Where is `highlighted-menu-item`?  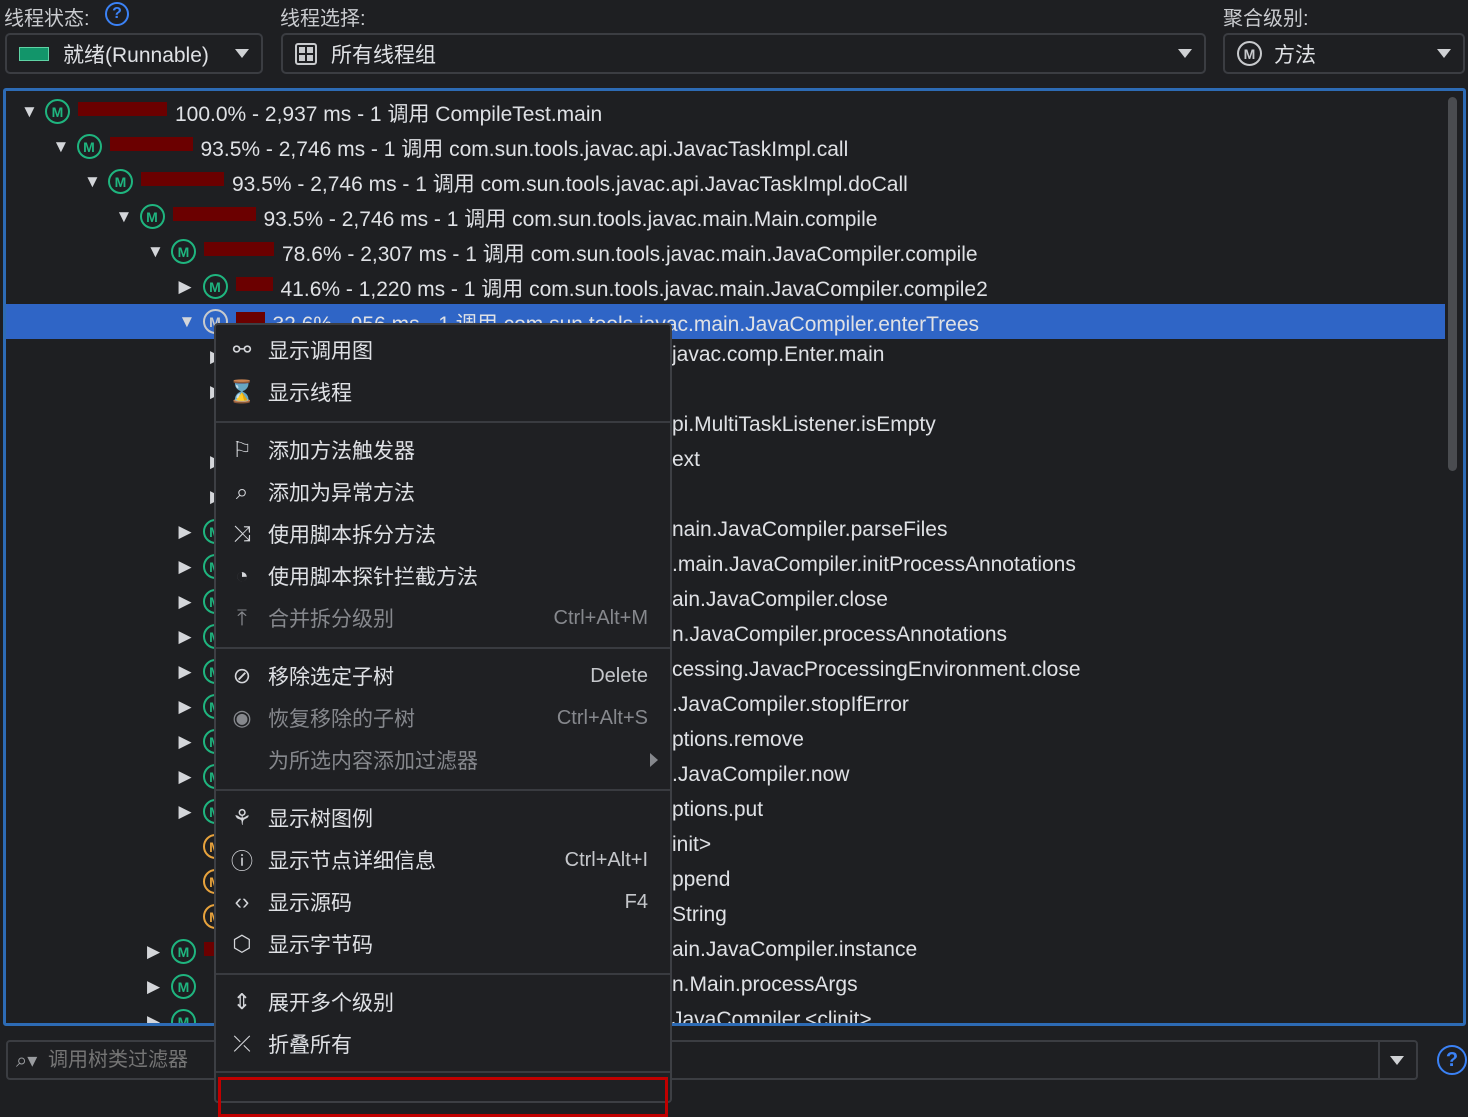
highlighted-menu-item is located at coordinates (443, 1097).